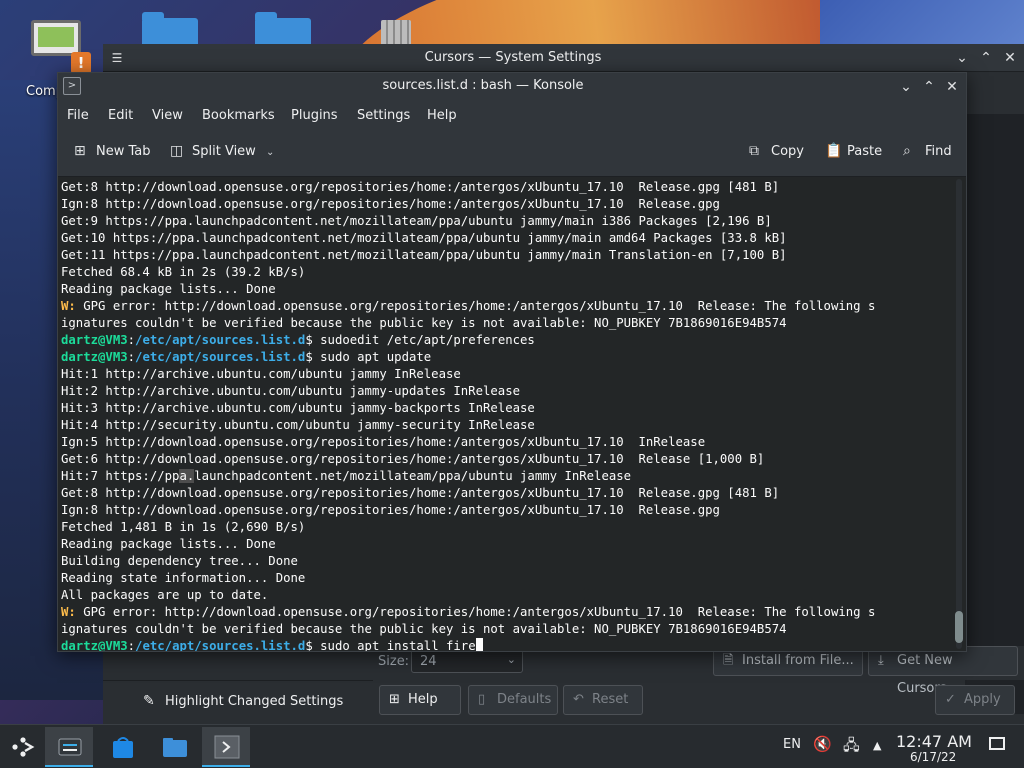  What do you see at coordinates (167, 115) in the screenshot?
I see `menu-view: View` at bounding box center [167, 115].